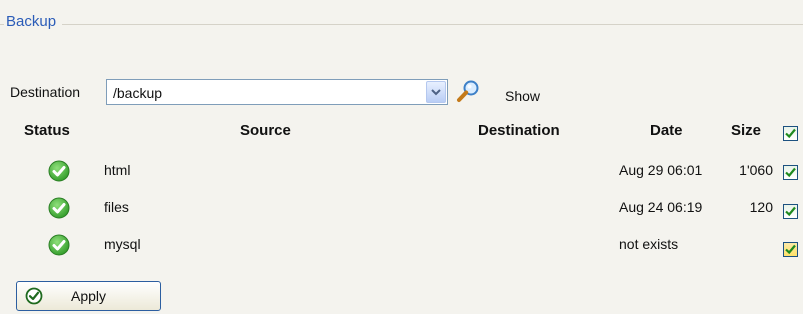 The image size is (803, 314). Describe the element at coordinates (522, 96) in the screenshot. I see `show-button: Show` at that location.